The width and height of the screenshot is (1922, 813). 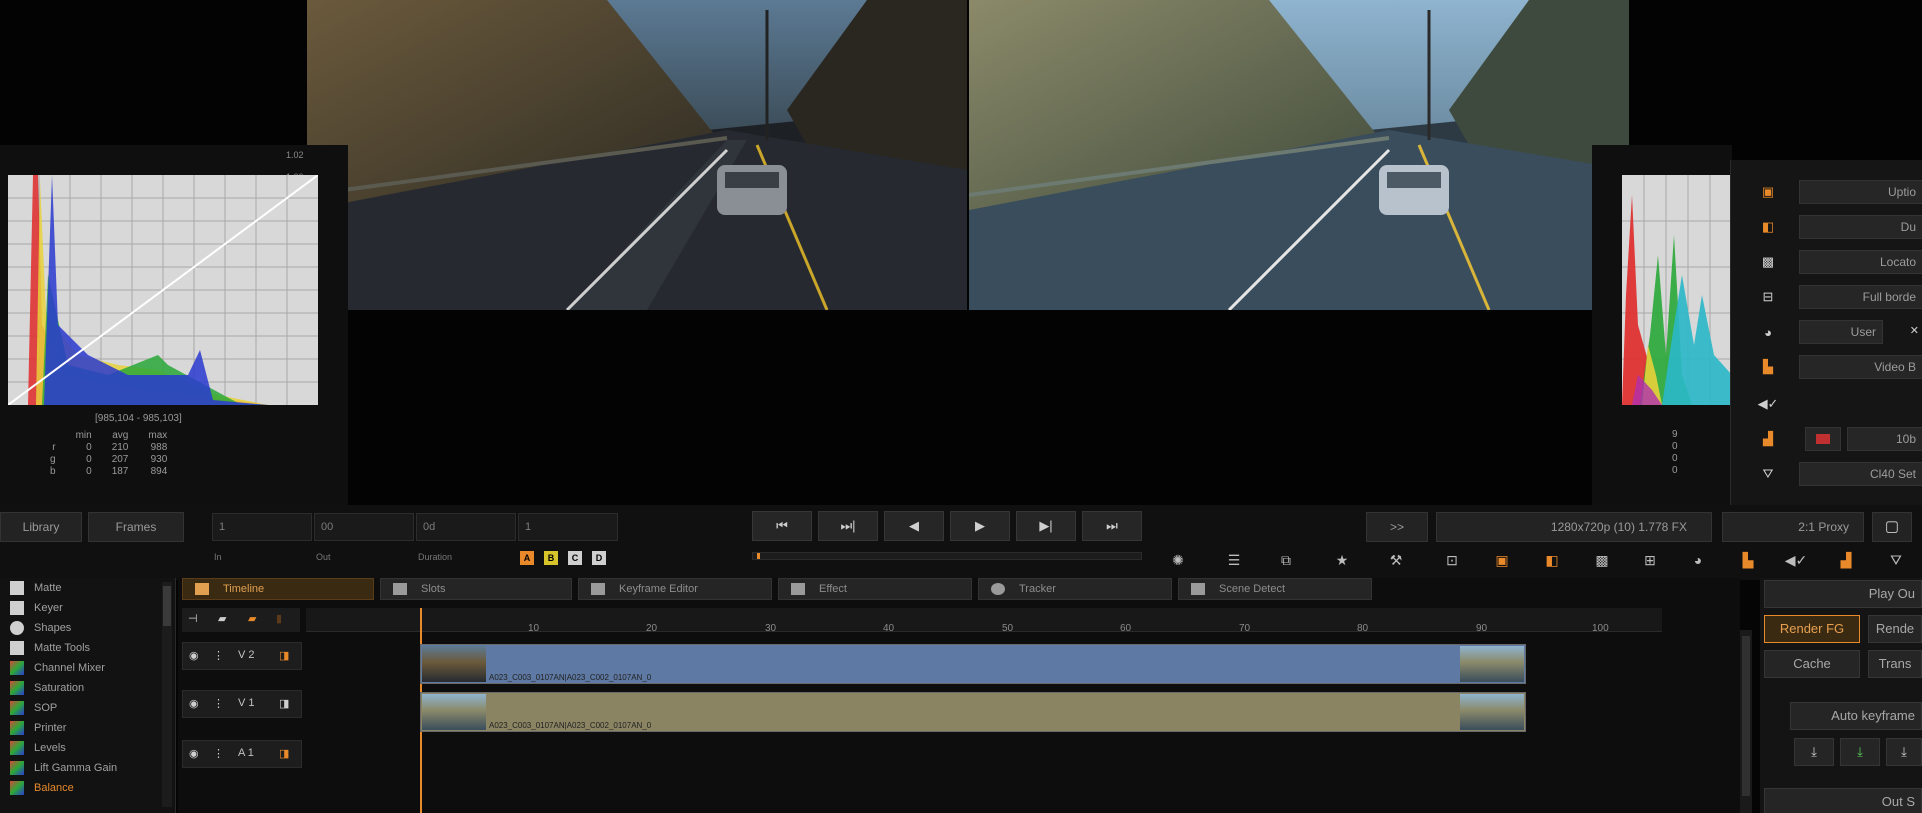 I want to click on list-item: Printer, so click(x=38, y=728).